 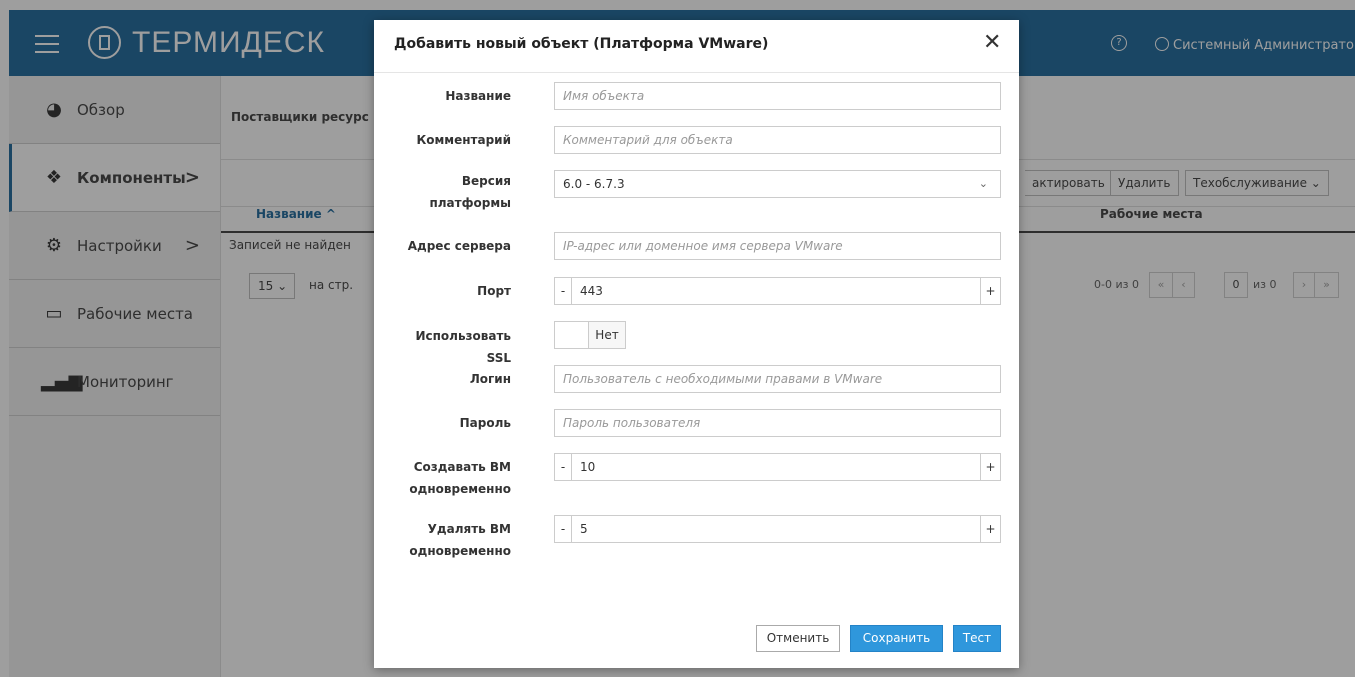 What do you see at coordinates (562, 467) in the screenshot?
I see `create-vm-decrement-button: -` at bounding box center [562, 467].